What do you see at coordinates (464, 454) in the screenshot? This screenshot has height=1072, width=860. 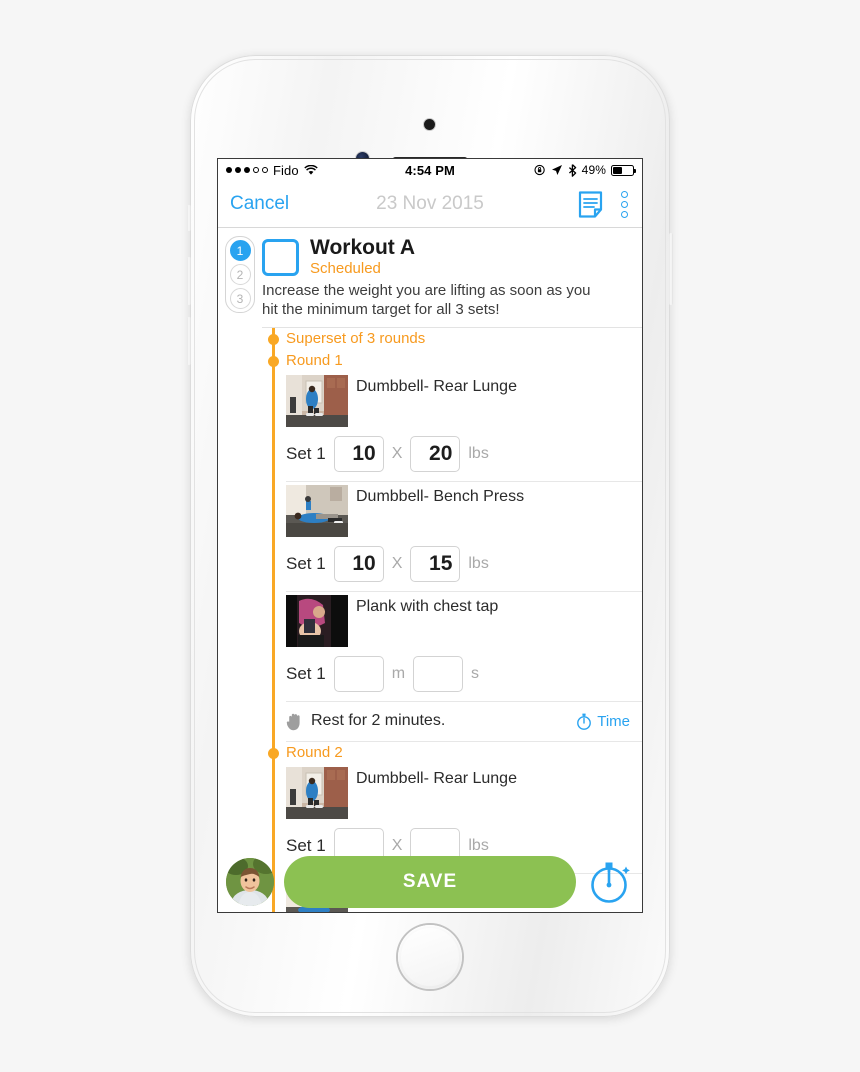 I see `set-row: Set 1 10 X 20 lbs` at bounding box center [464, 454].